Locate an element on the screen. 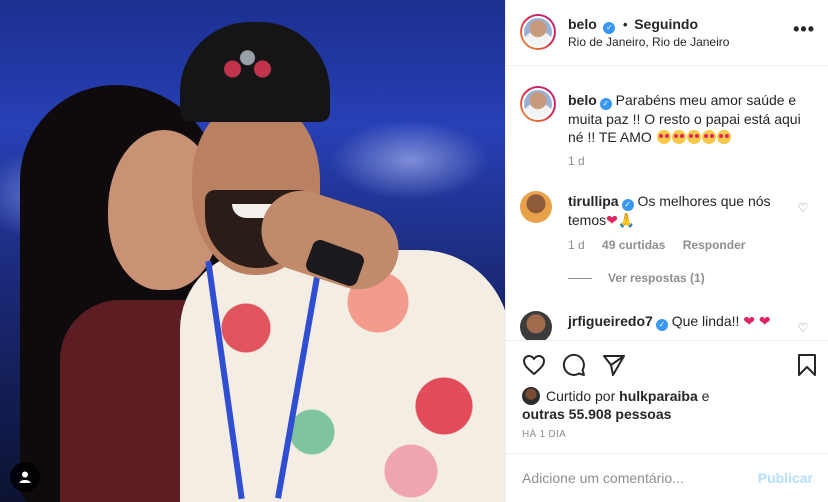 The image size is (828, 502). comment-username: jrfigueiredo7 is located at coordinates (610, 321).